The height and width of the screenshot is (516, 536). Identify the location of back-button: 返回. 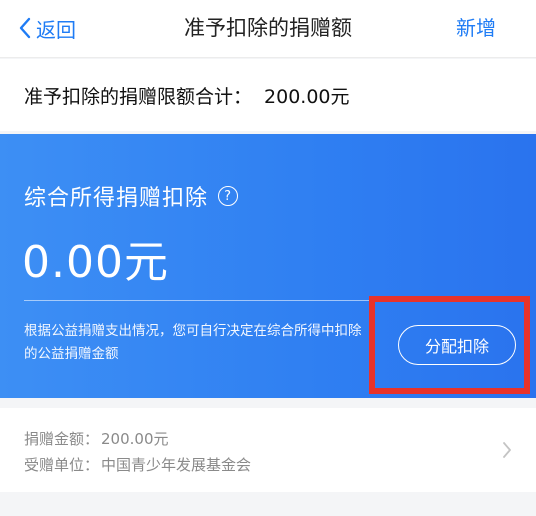
(47, 28).